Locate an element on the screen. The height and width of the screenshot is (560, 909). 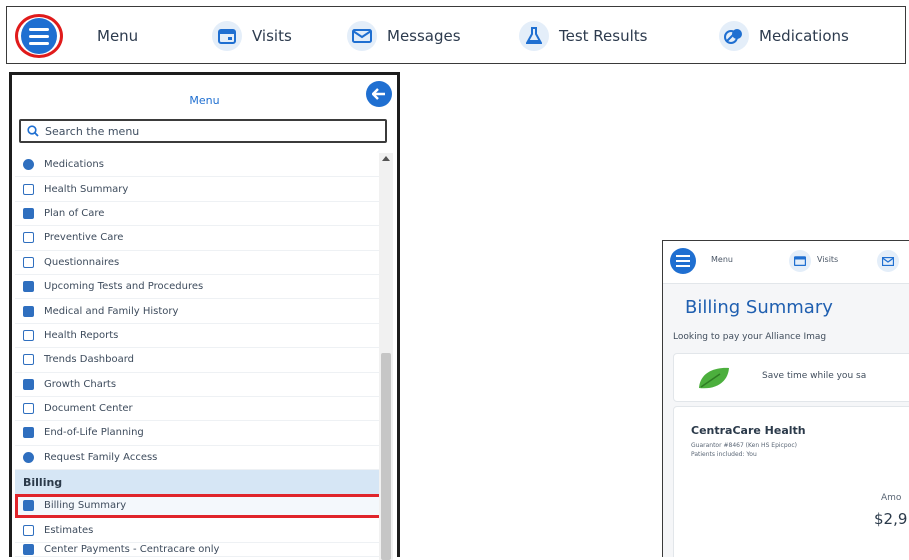
messages-nav-item: Messages is located at coordinates (404, 36).